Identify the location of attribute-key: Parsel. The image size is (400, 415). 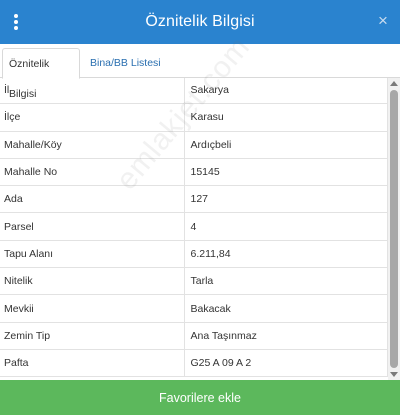
(92, 226).